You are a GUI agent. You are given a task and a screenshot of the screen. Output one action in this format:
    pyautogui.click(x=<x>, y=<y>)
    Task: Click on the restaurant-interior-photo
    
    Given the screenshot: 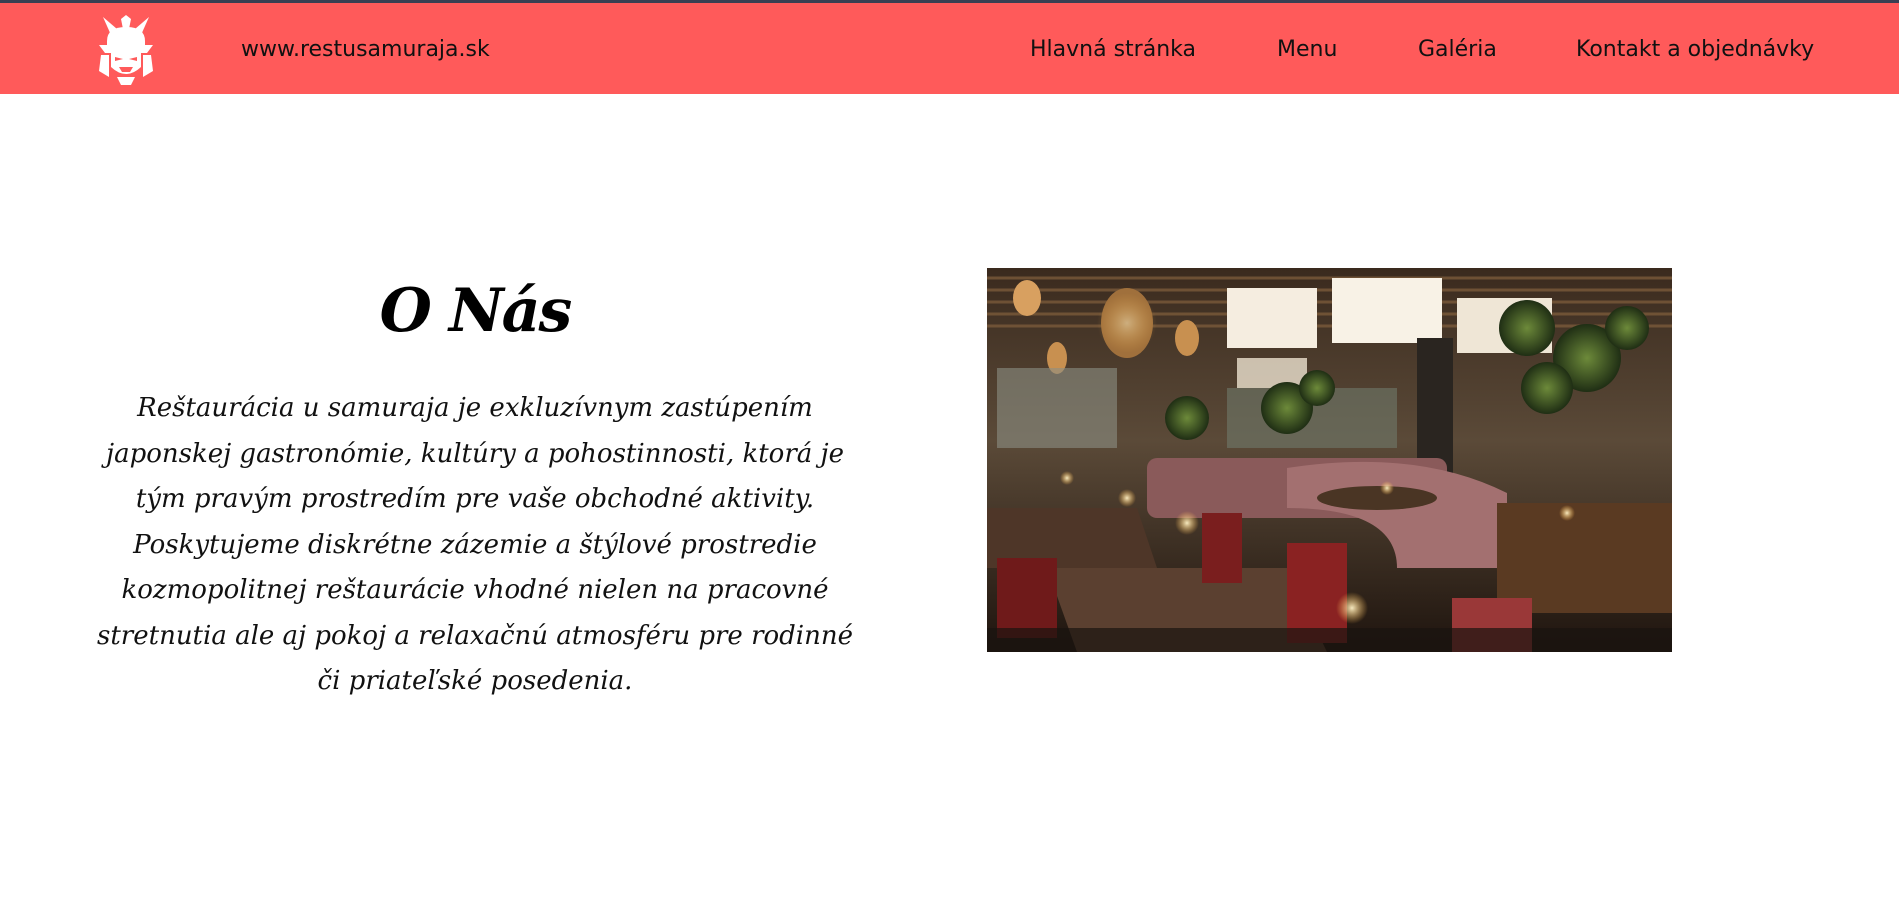 What is the action you would take?
    pyautogui.click(x=1329, y=460)
    